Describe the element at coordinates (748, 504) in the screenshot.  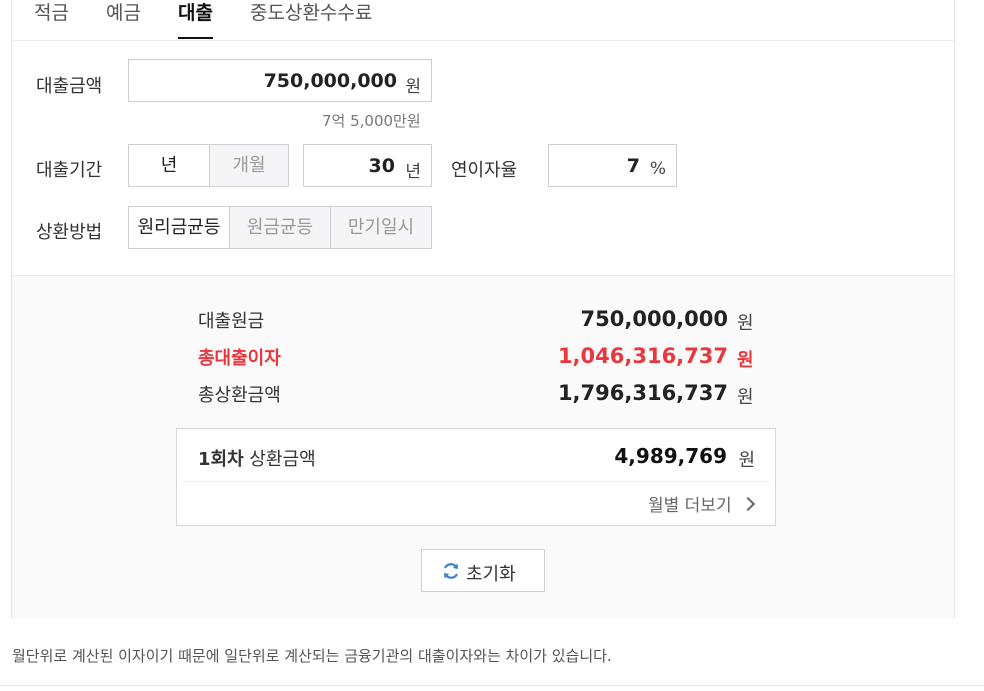
I see `chevron-right-icon` at that location.